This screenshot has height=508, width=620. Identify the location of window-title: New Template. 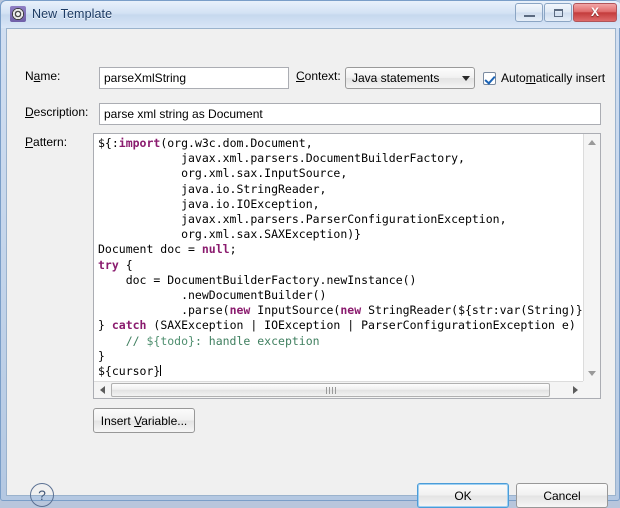
(72, 14).